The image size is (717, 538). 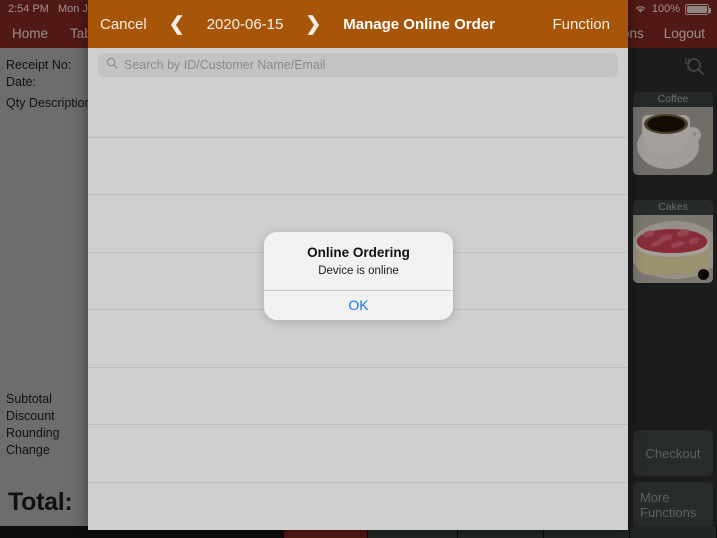 What do you see at coordinates (313, 24) in the screenshot?
I see `chevron-right-icon: ❯` at bounding box center [313, 24].